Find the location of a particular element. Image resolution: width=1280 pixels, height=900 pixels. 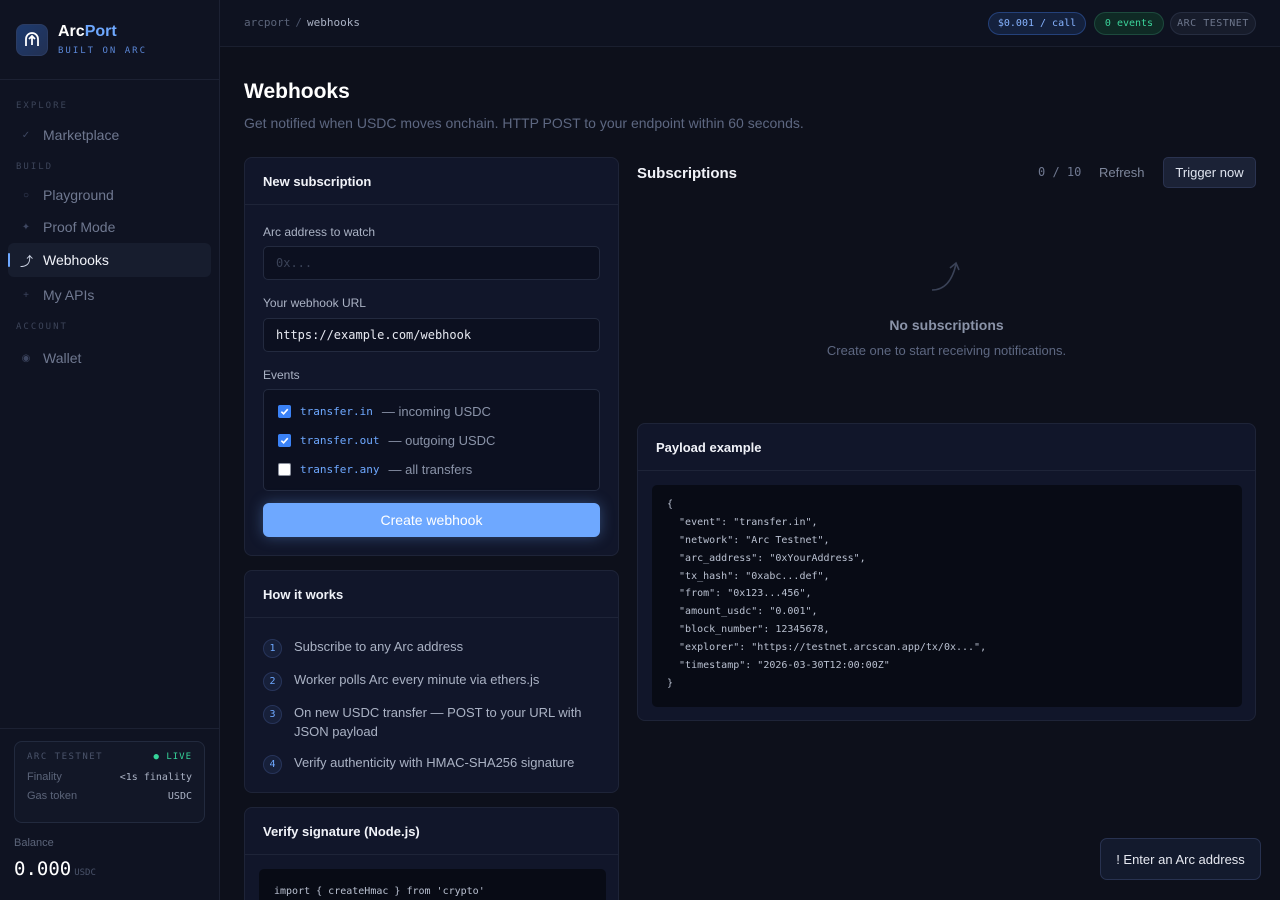

card-title: Payload example is located at coordinates (946, 447).